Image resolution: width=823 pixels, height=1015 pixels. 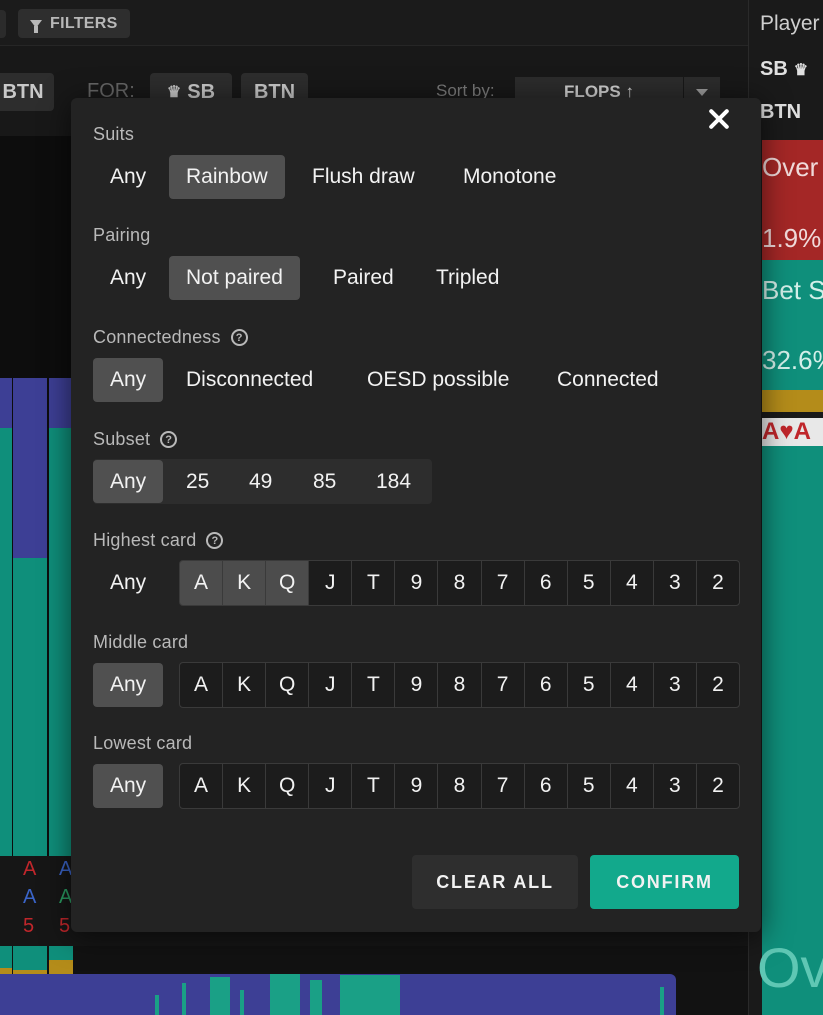 What do you see at coordinates (128, 177) in the screenshot?
I see `suits-option-any: Any` at bounding box center [128, 177].